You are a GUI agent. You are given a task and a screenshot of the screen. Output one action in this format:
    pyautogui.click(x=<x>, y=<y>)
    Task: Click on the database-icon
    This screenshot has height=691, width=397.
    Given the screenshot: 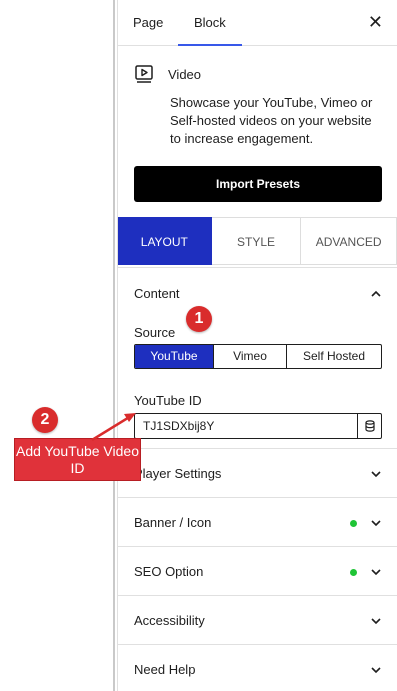 What is the action you would take?
    pyautogui.click(x=369, y=426)
    